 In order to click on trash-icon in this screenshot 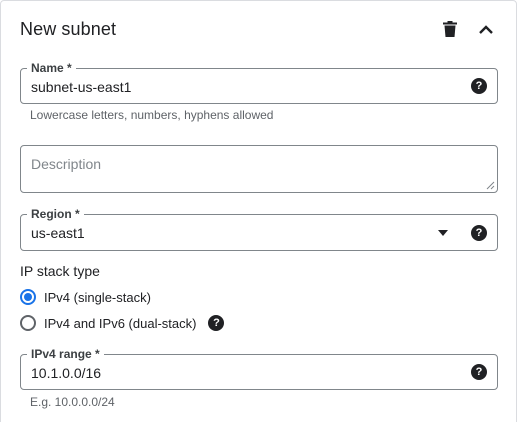, I will do `click(450, 29)`.